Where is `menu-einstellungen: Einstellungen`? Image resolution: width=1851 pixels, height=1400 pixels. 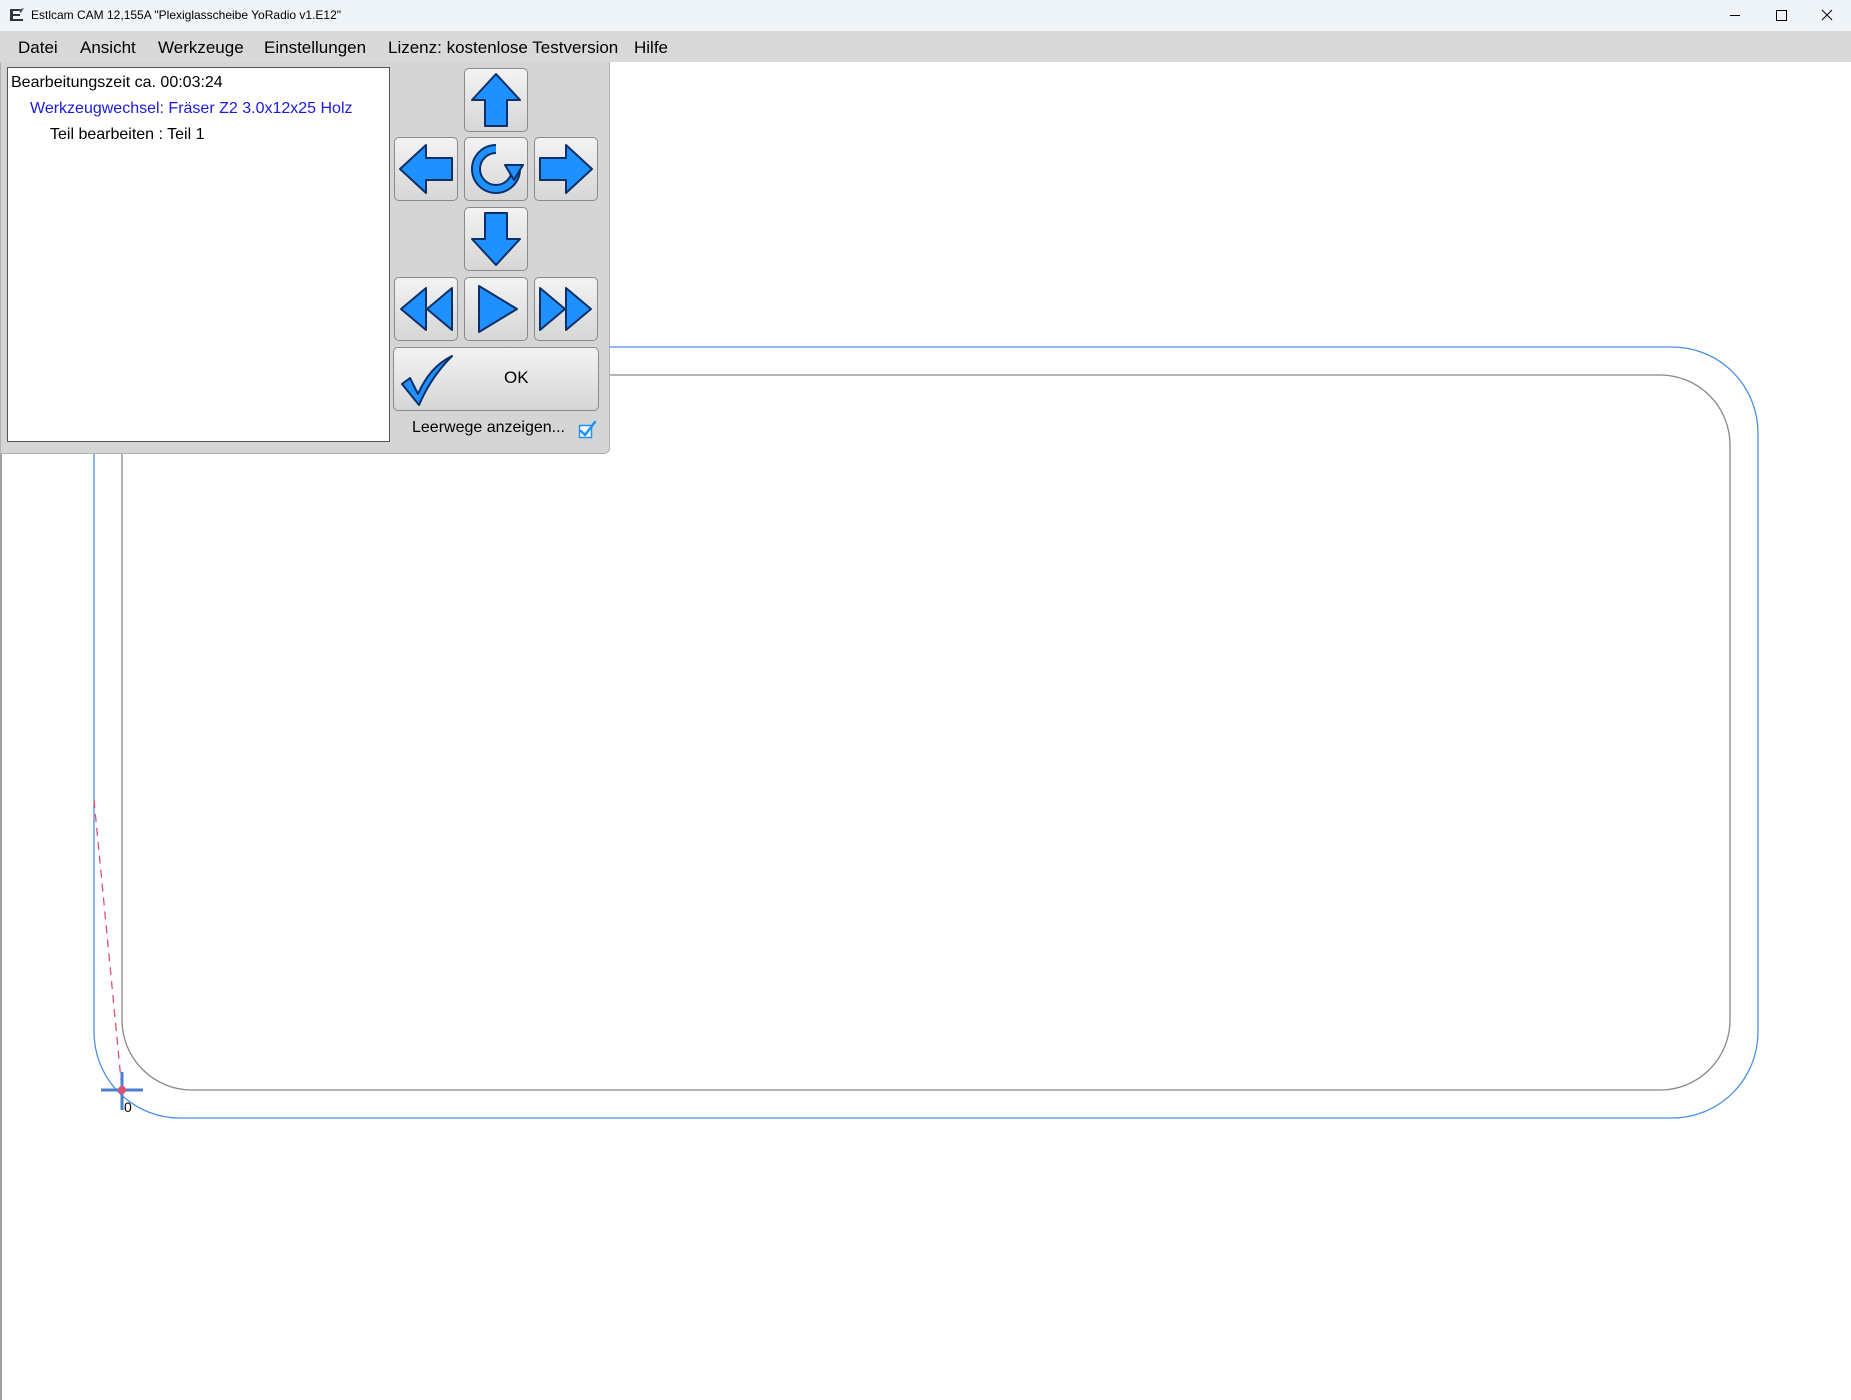
menu-einstellungen: Einstellungen is located at coordinates (315, 48).